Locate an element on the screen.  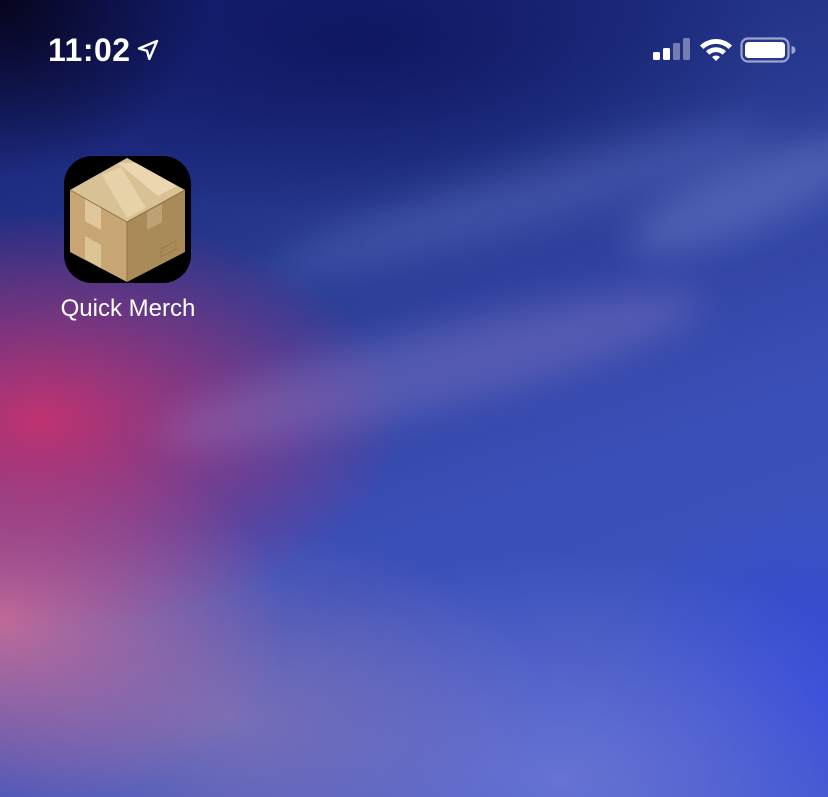
wallpaper-light-streak is located at coordinates (722, 195).